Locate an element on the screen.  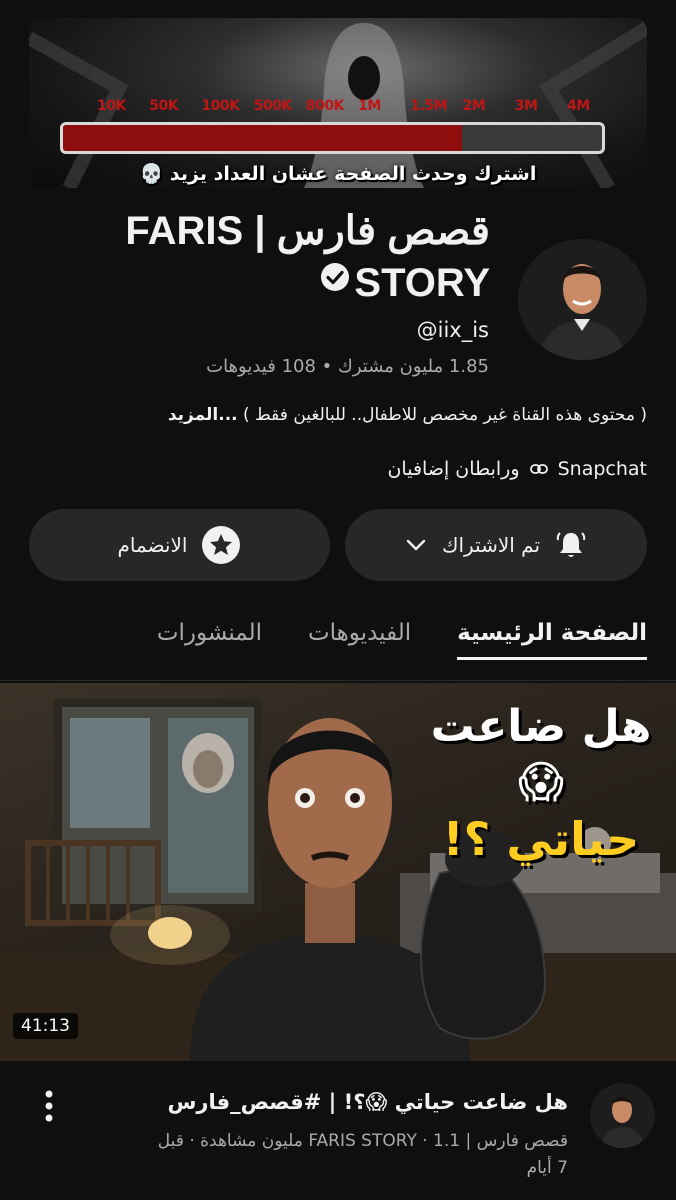
tab-home: الصفحة الرئيسية is located at coordinates (552, 640).